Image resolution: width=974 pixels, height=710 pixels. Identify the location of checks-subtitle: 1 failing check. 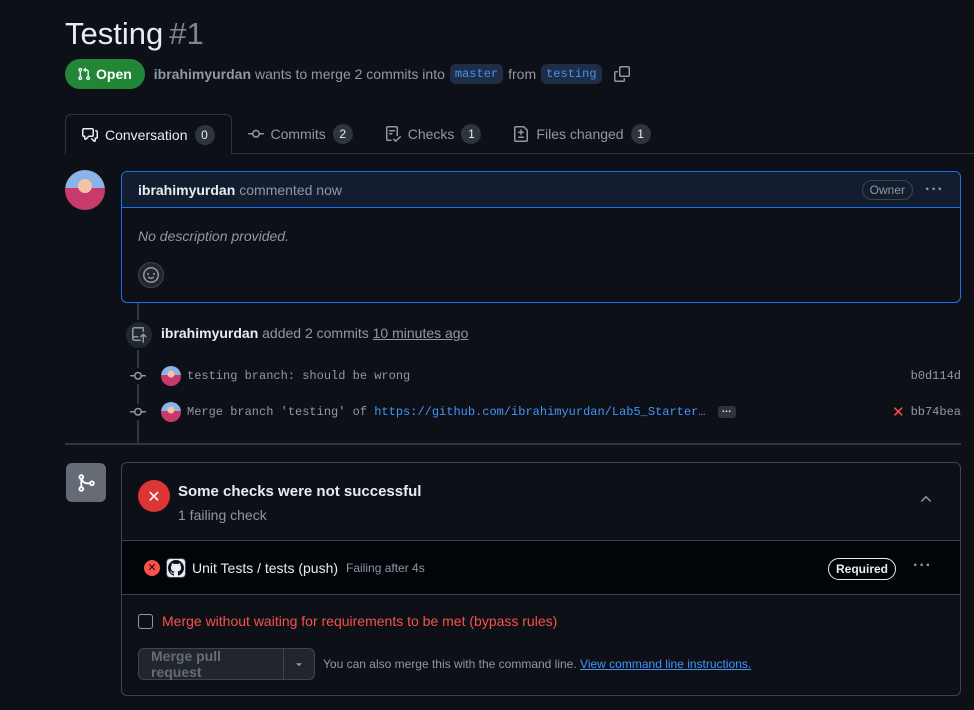
(222, 515).